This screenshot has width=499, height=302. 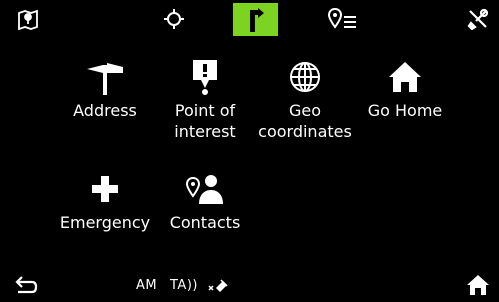 What do you see at coordinates (343, 19) in the screenshot?
I see `poi-list-icon` at bounding box center [343, 19].